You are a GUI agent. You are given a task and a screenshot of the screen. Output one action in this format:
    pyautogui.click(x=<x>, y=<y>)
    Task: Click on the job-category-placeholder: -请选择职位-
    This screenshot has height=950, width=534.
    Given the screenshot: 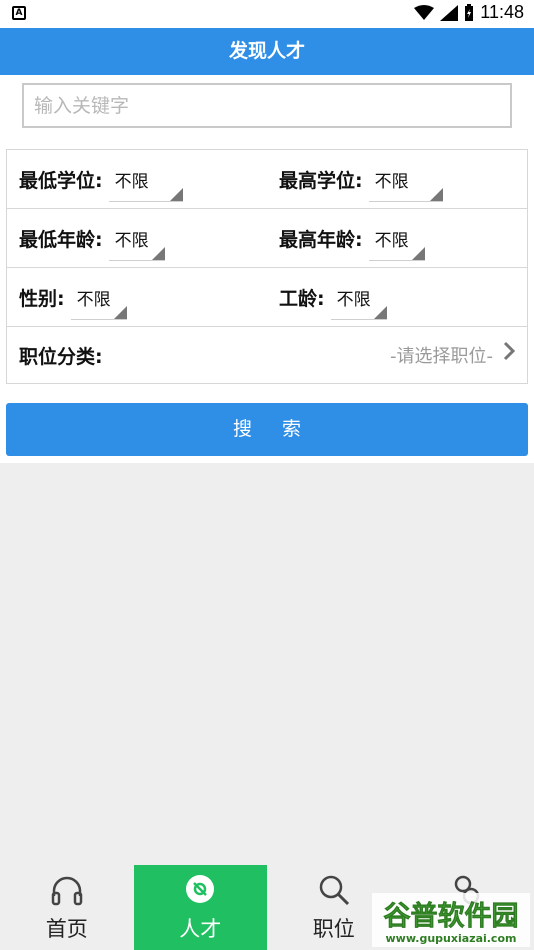 What is the action you would take?
    pyautogui.click(x=441, y=356)
    